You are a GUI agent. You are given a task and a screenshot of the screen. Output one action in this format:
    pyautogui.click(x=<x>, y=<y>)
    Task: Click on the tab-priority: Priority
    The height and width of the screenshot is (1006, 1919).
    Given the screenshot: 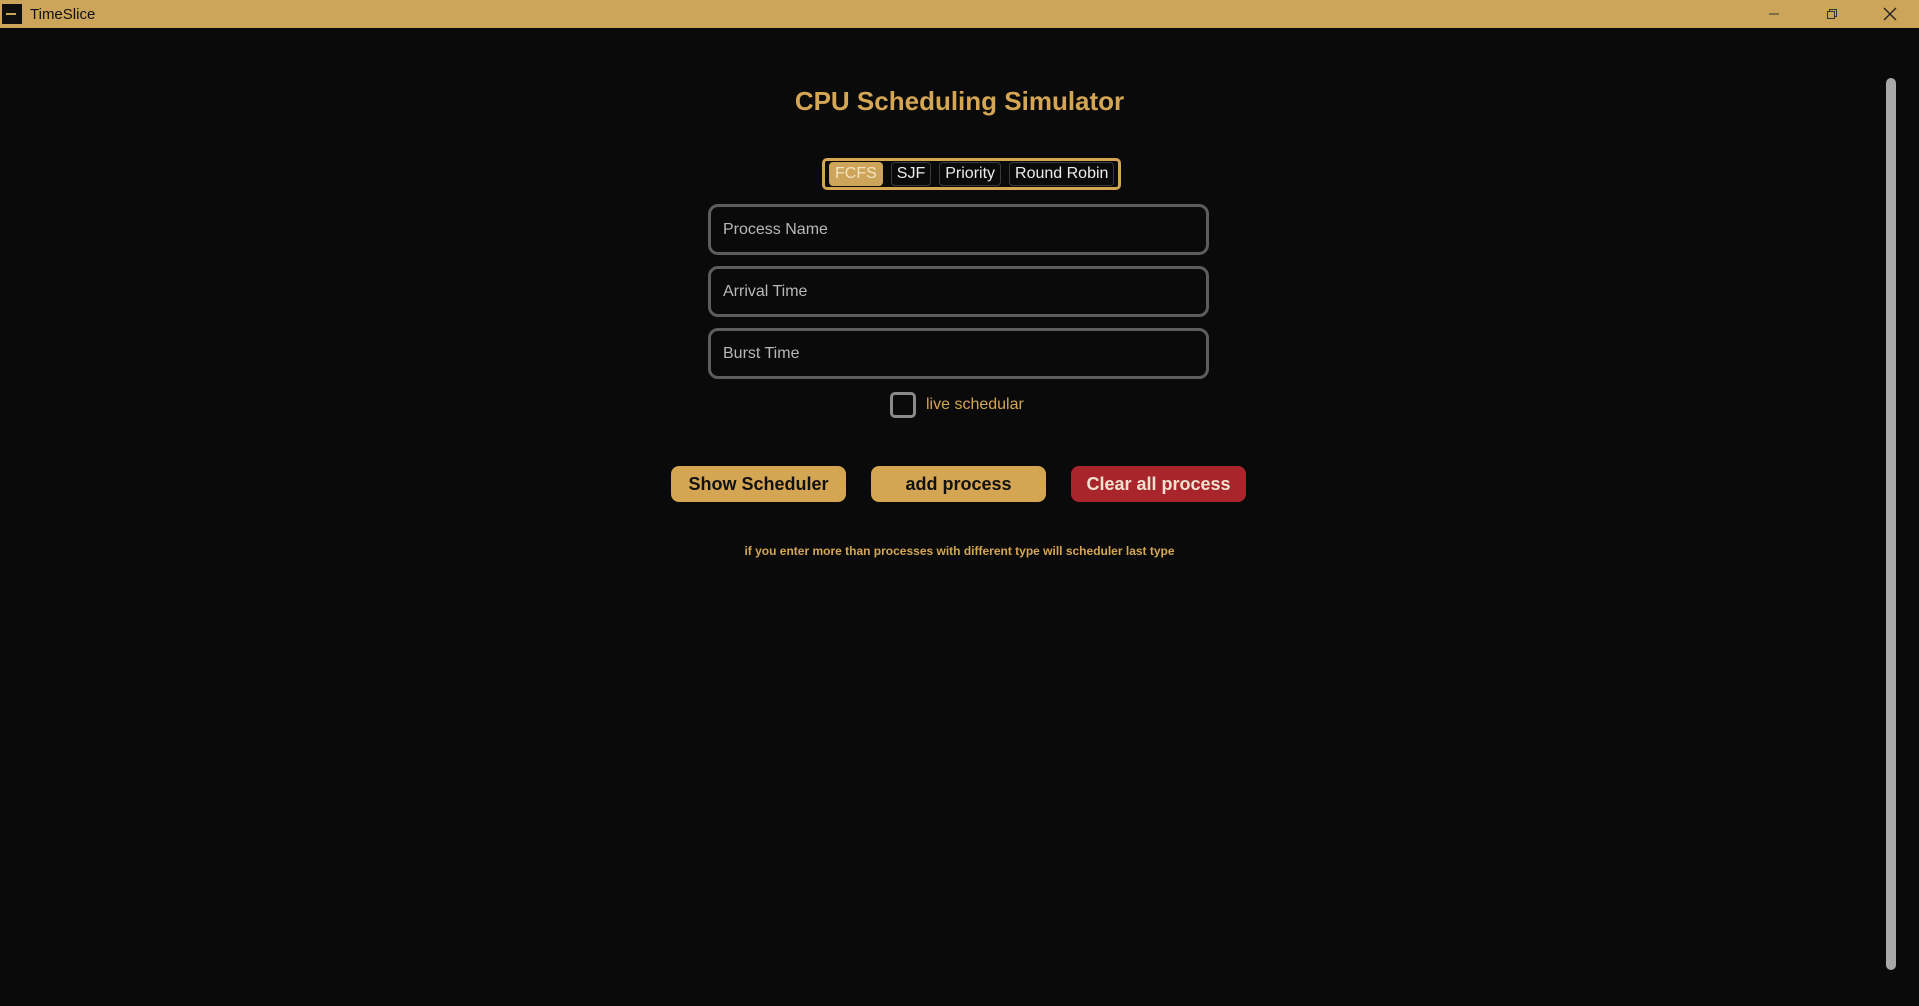 What is the action you would take?
    pyautogui.click(x=970, y=174)
    